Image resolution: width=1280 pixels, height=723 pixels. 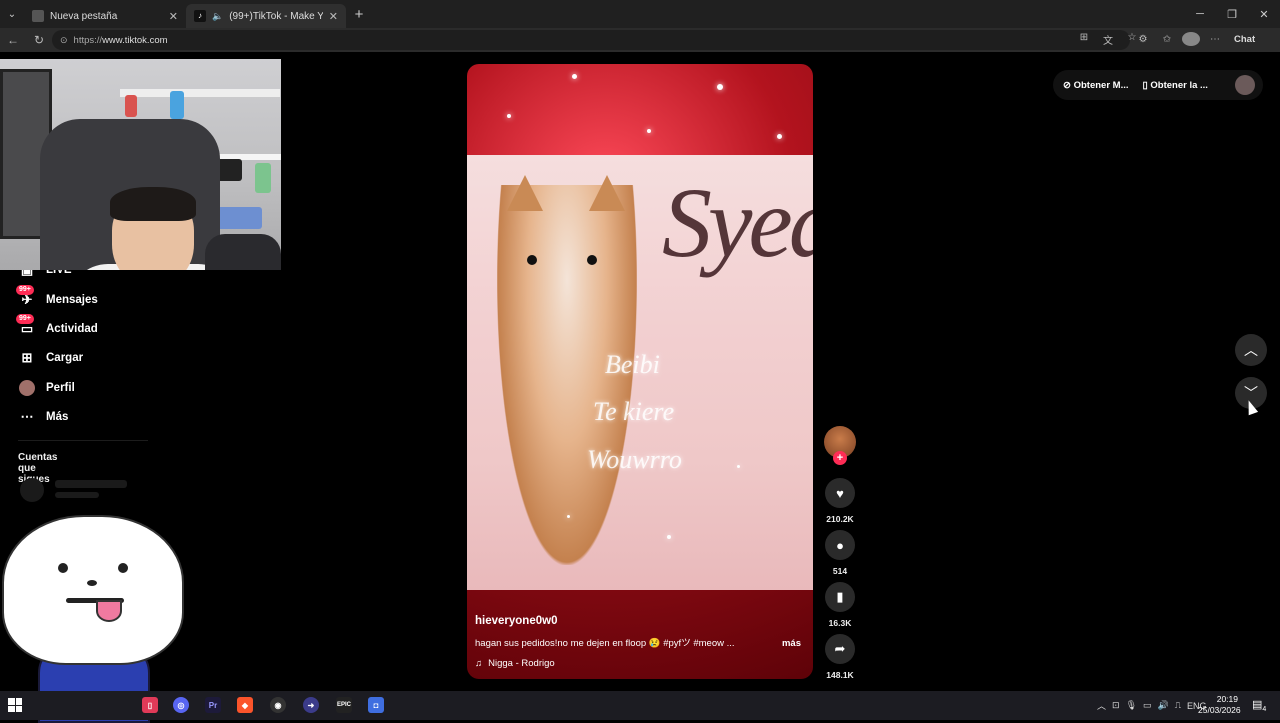 I want to click on notification-center-icon: ▤4, so click(x=1259, y=705).